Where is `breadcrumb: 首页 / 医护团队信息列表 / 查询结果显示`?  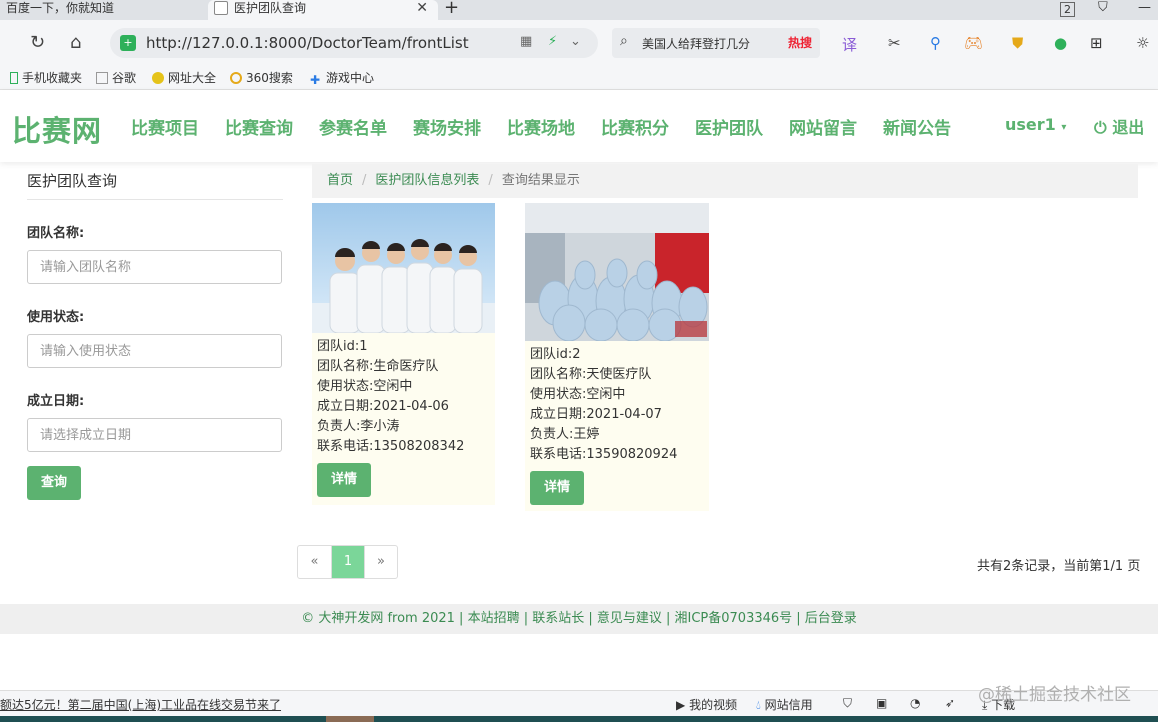 breadcrumb: 首页 / 医护团队信息列表 / 查询结果显示 is located at coordinates (725, 181).